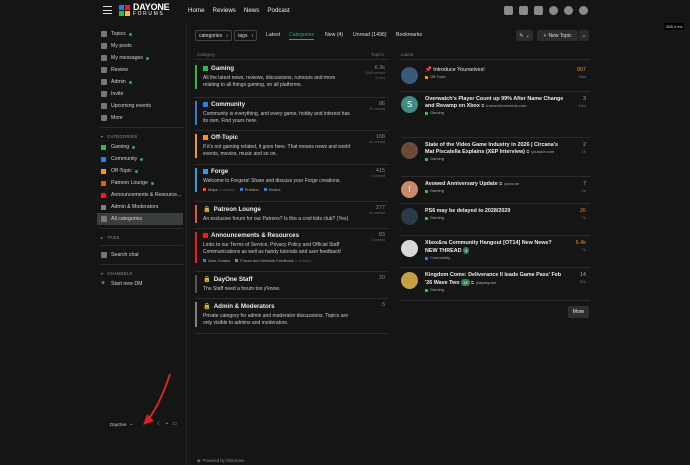 The height and width of the screenshot is (465, 690). What do you see at coordinates (503, 106) in the screenshot?
I see `topic-source-link: ⧉ trueachievements.com` at bounding box center [503, 106].